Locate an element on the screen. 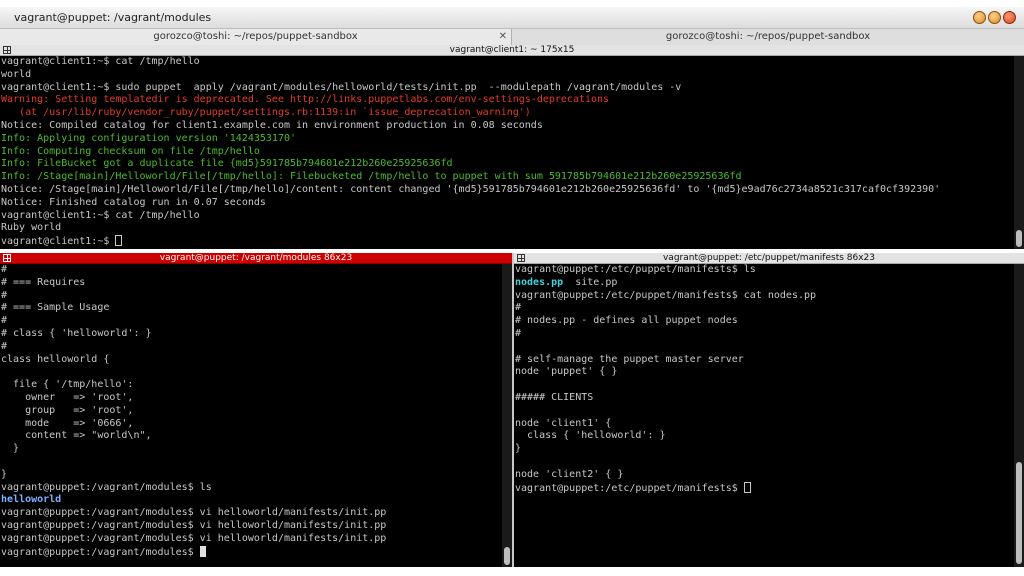 The height and width of the screenshot is (576, 1024). window-title: vagrant@puppet: /vagrant/modules is located at coordinates (113, 17).